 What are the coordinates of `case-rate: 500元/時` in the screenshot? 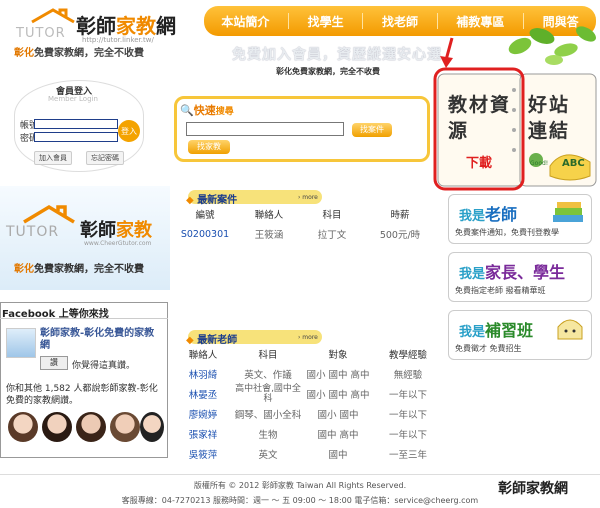 It's located at (400, 235).